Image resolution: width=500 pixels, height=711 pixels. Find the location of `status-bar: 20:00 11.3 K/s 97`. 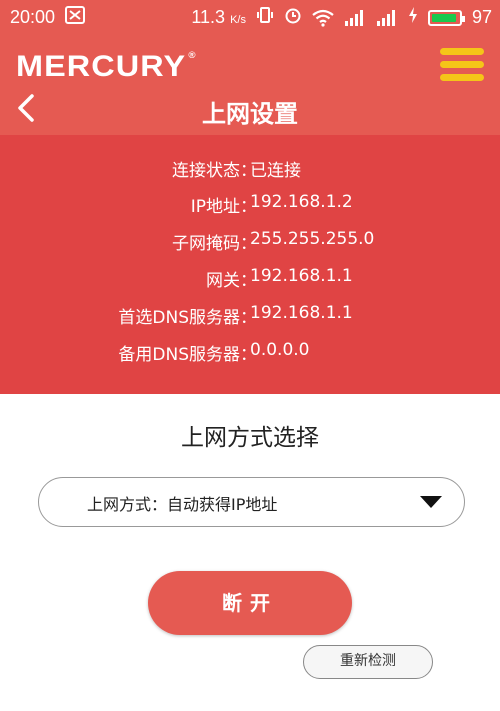

status-bar: 20:00 11.3 K/s 97 is located at coordinates (250, 16).